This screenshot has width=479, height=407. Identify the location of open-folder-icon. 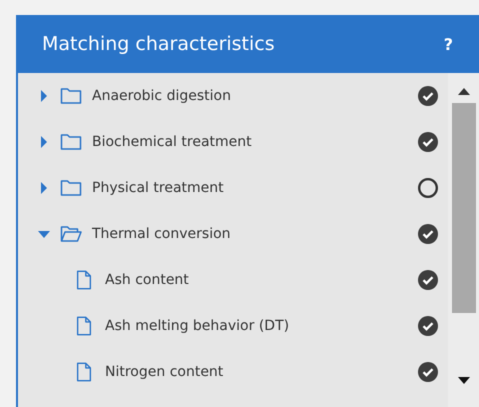
(71, 234).